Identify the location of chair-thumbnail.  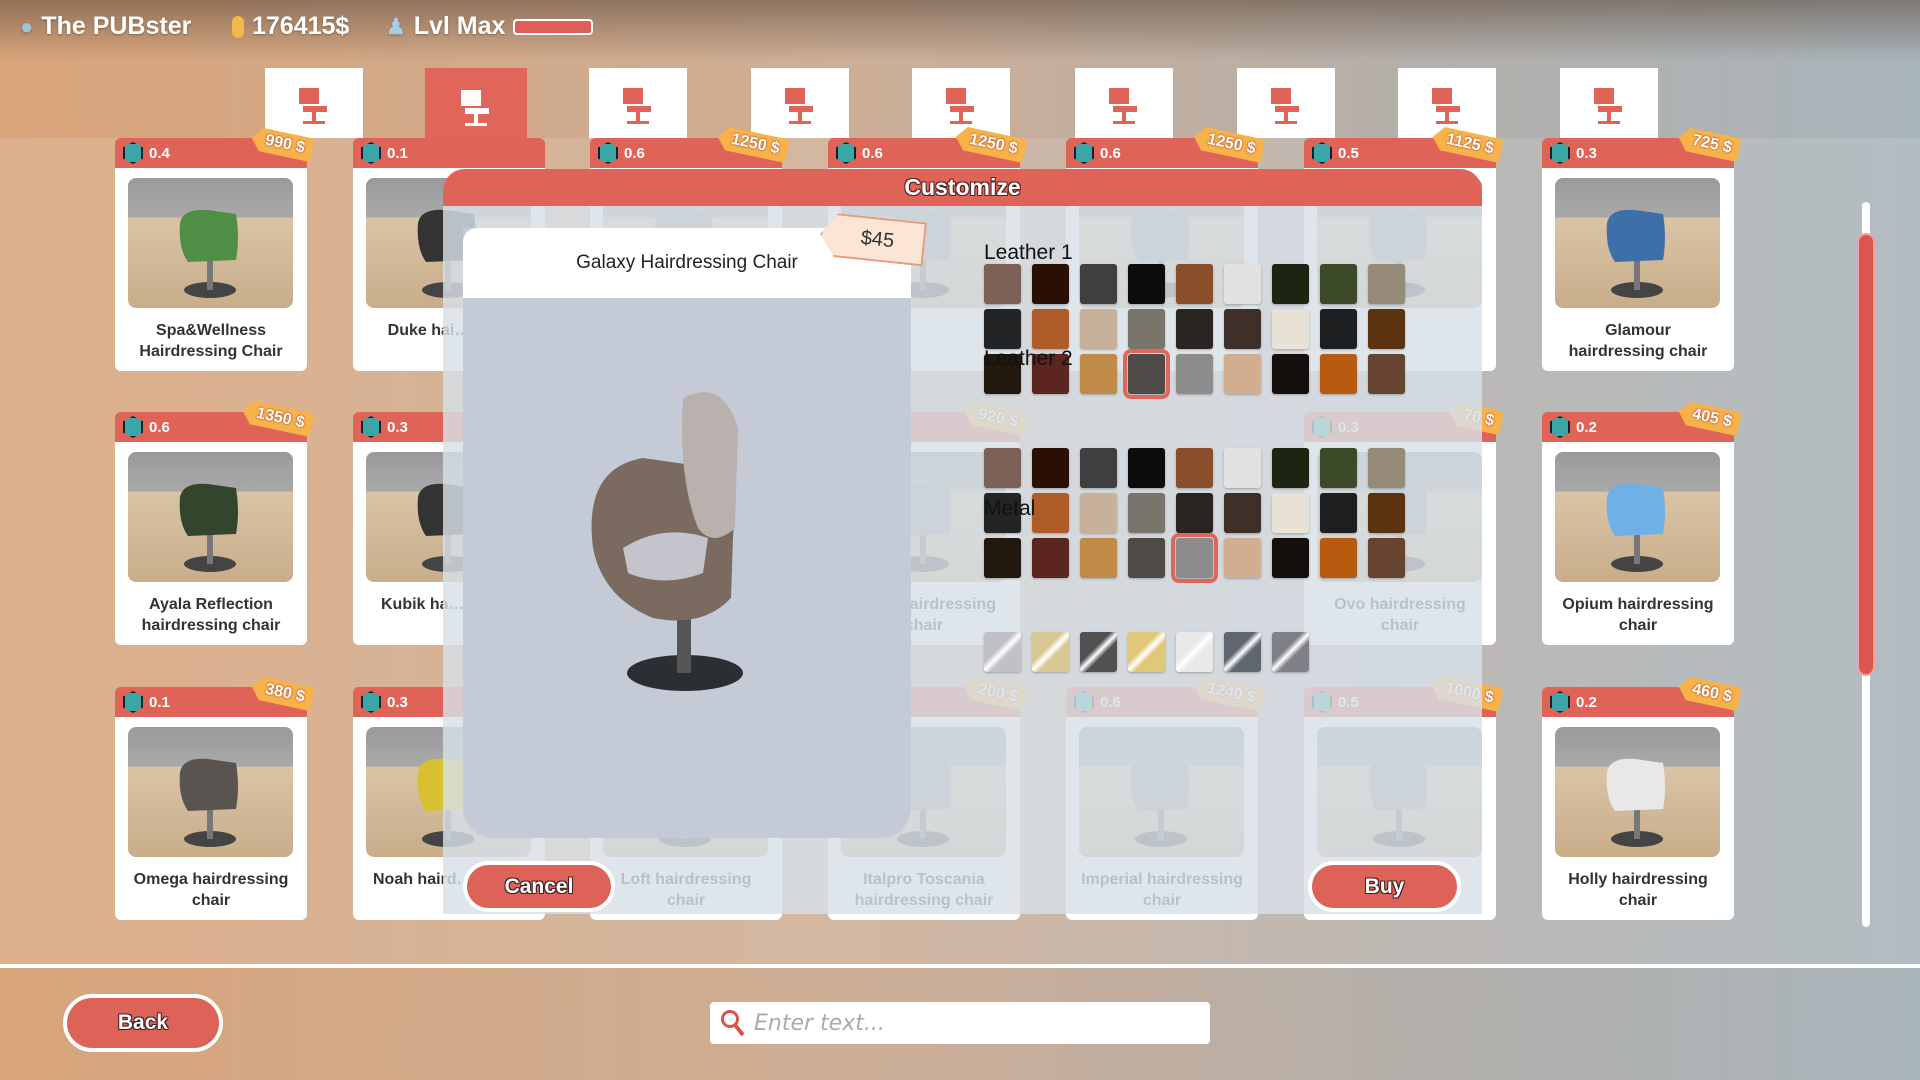
(1637, 517).